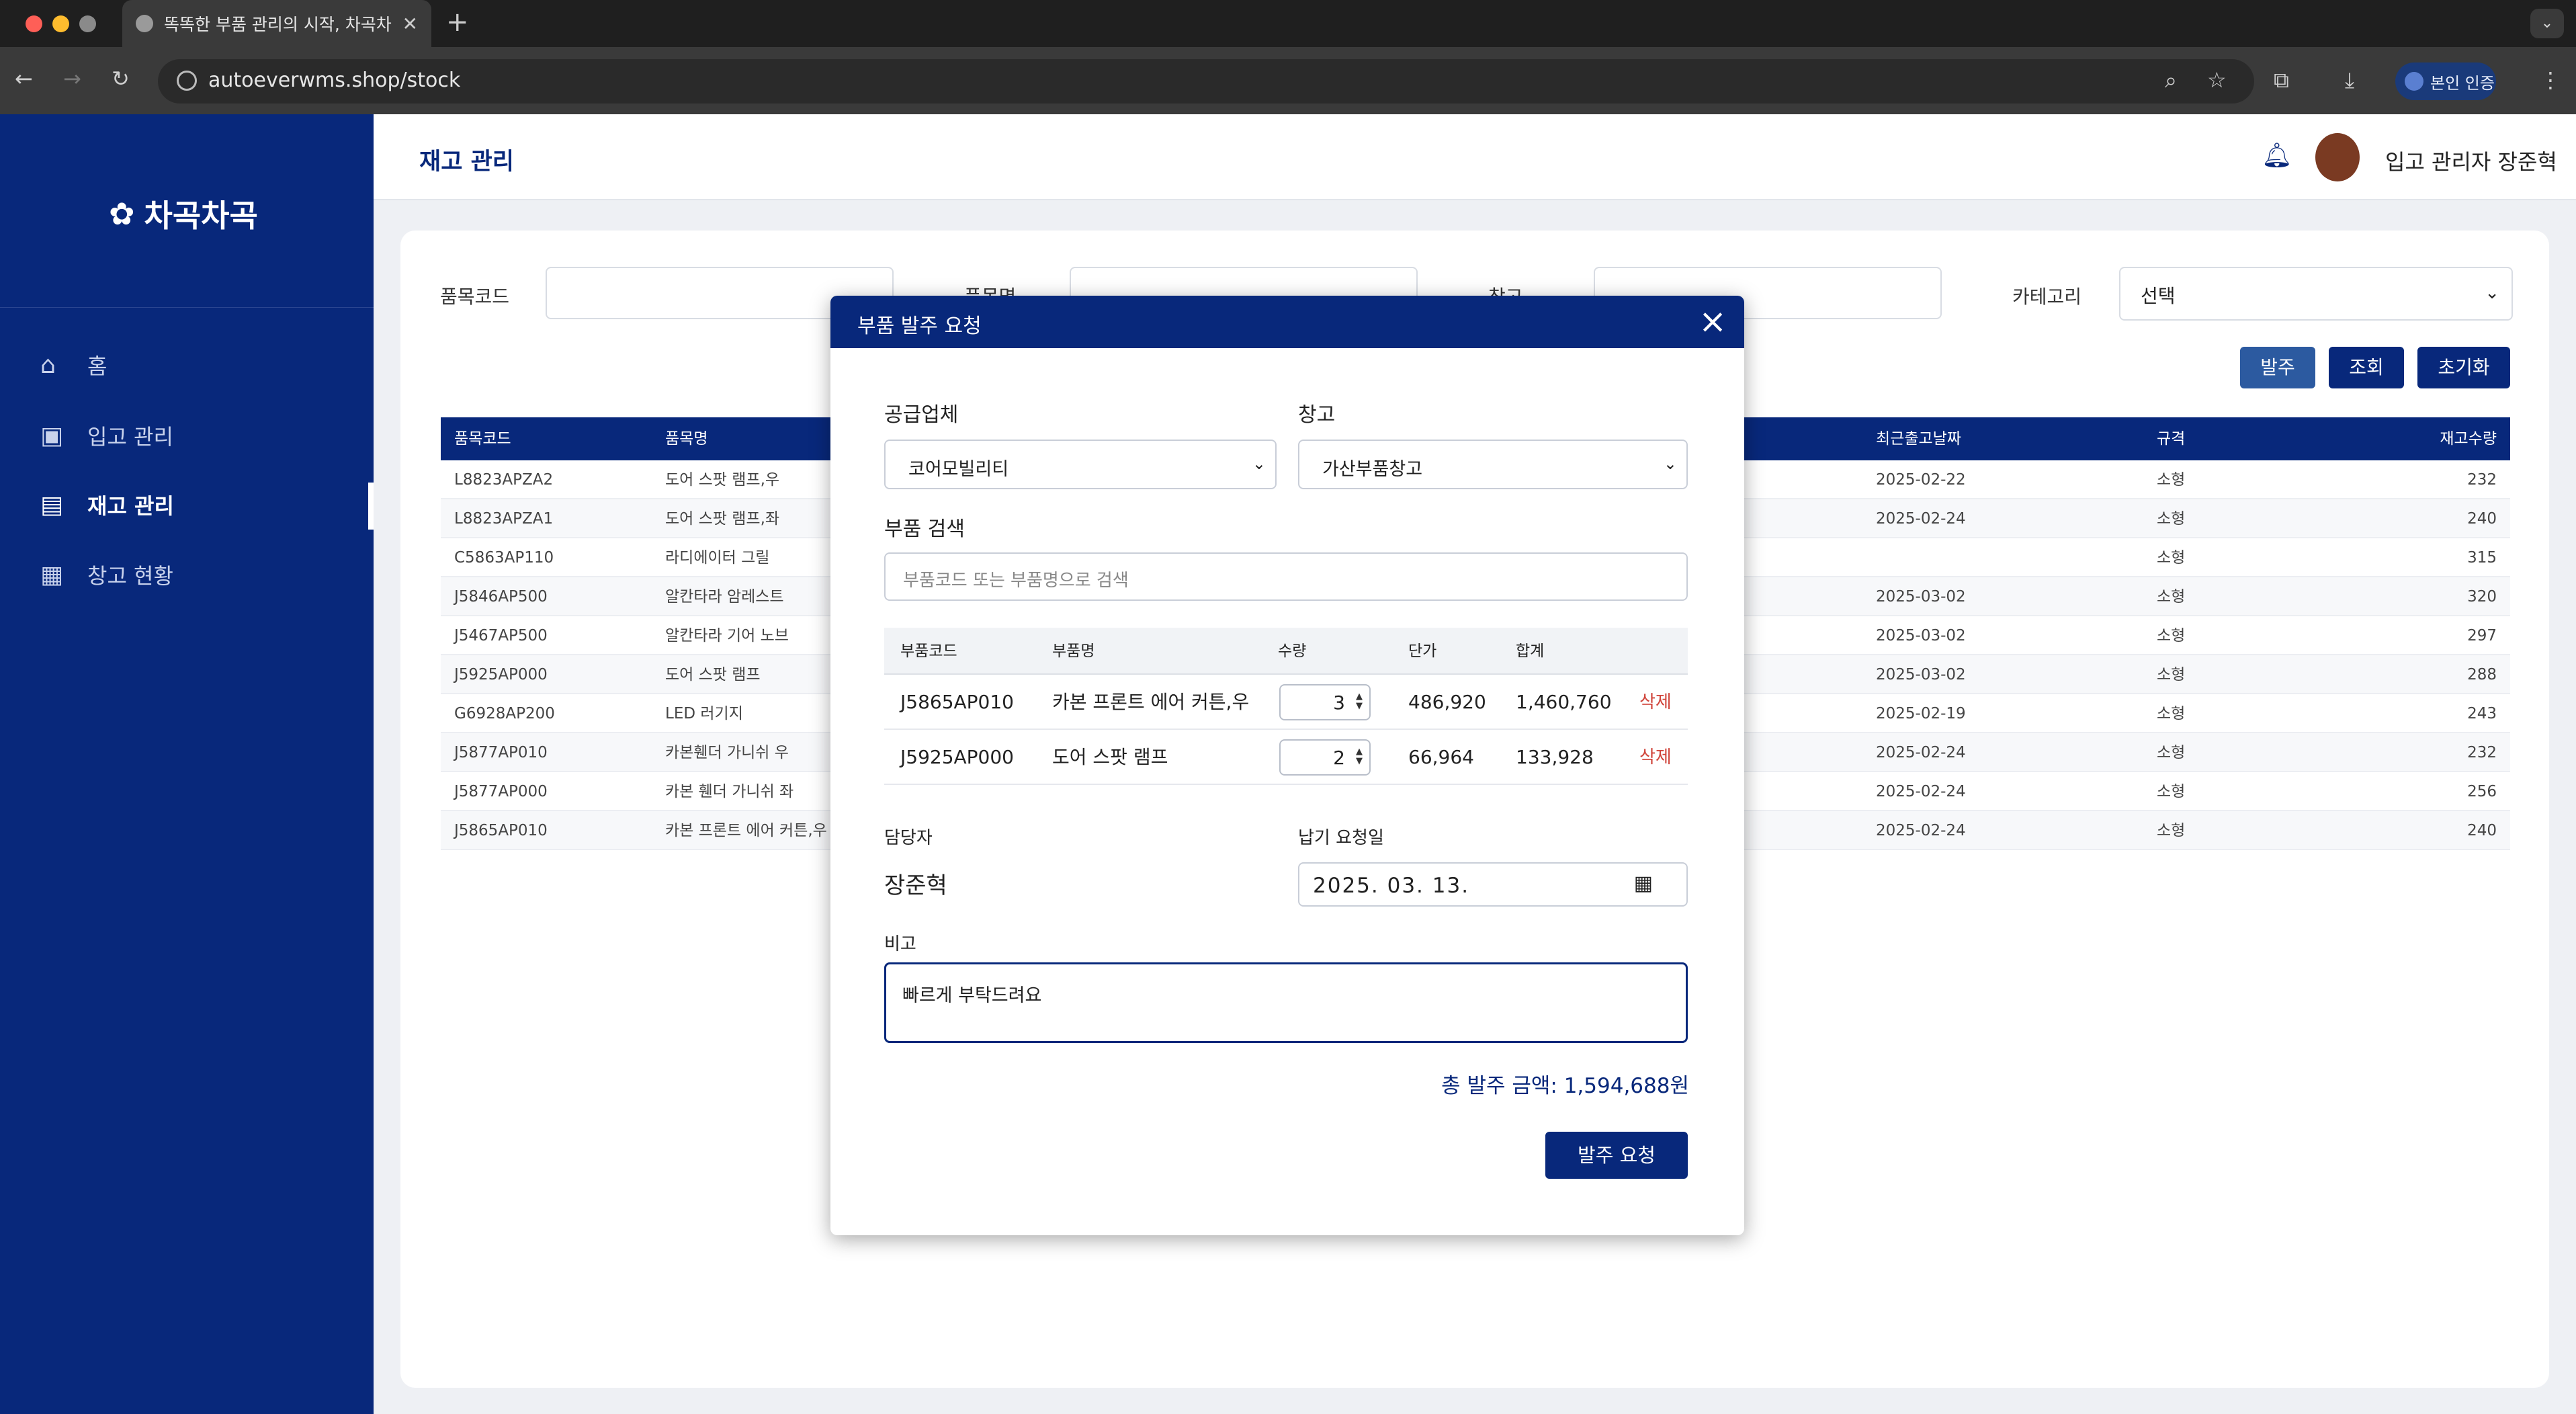  I want to click on item-price: 66,964, so click(1441, 757).